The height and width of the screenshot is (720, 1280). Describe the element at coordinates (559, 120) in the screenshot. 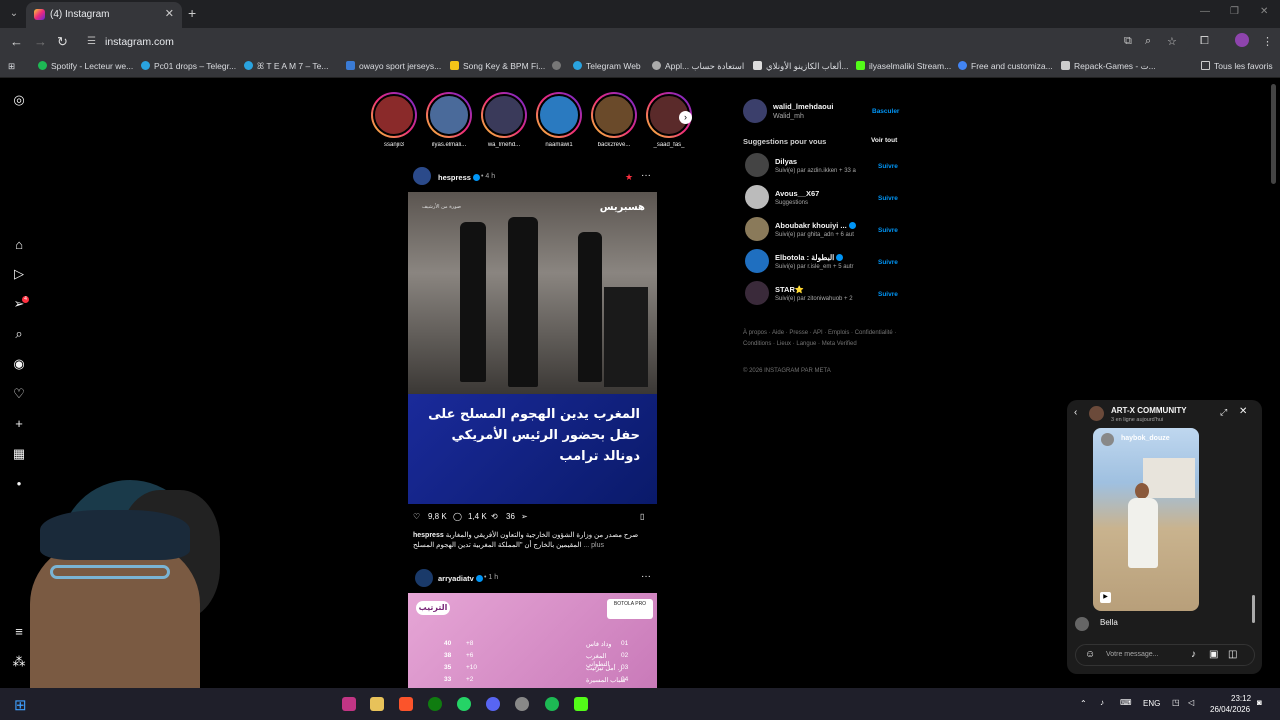

I see `story-item: naamawi1` at that location.